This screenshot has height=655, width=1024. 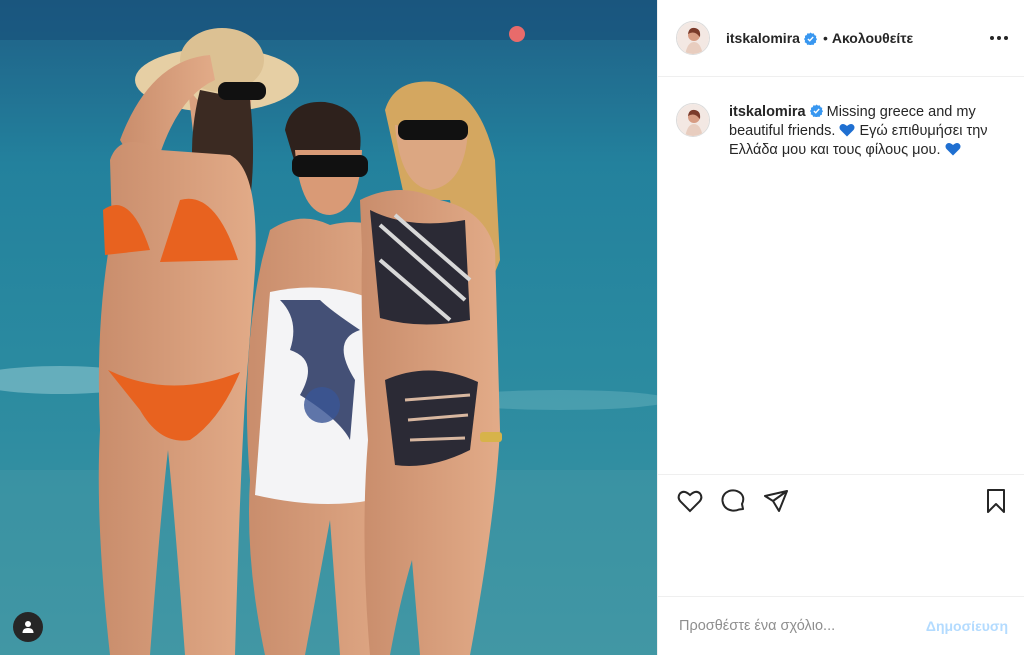 I want to click on user-tag-icon, so click(x=28, y=627).